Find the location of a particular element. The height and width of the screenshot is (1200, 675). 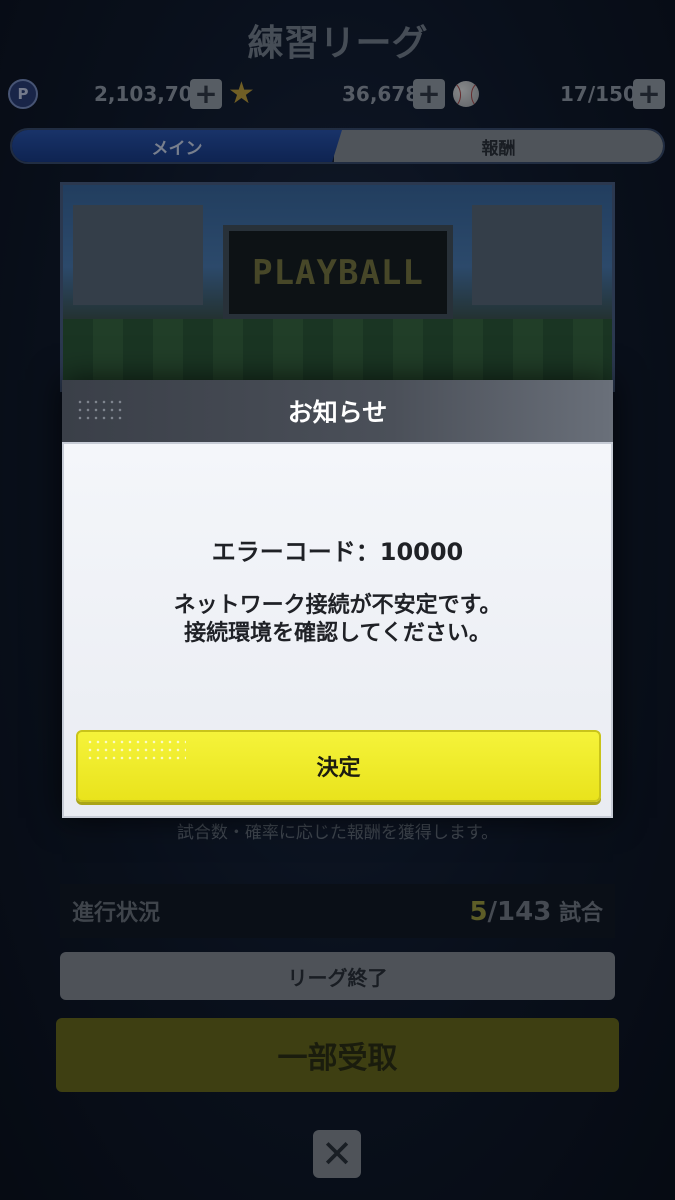

dialog-title: お知らせ is located at coordinates (337, 412).